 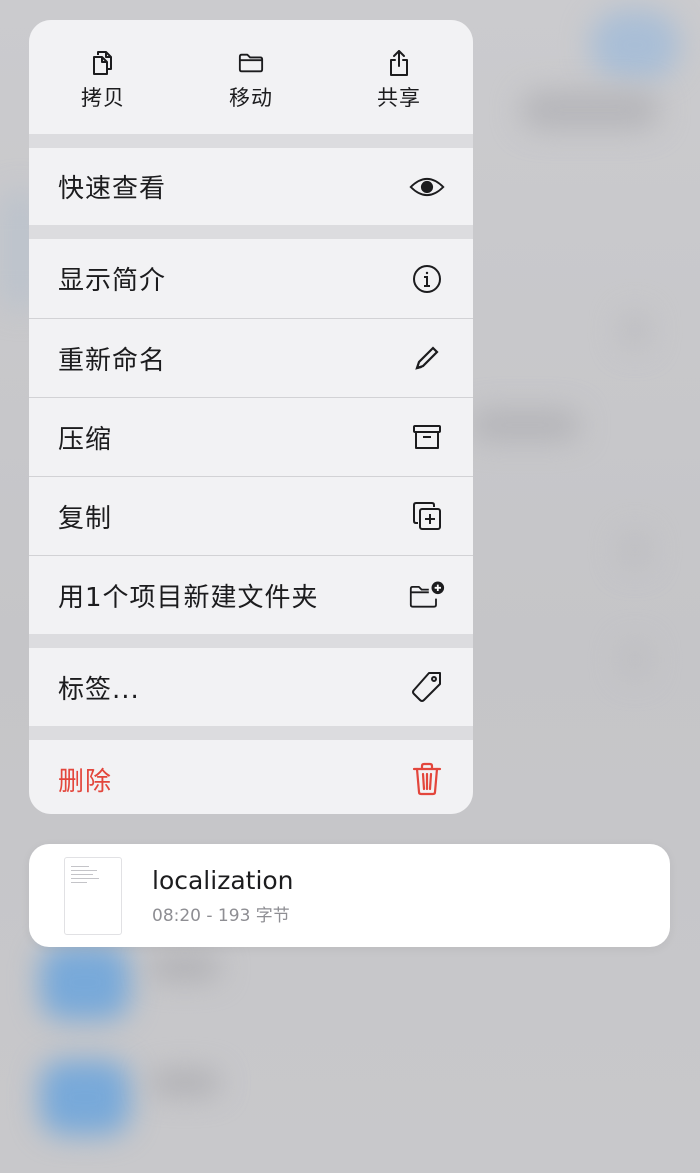 I want to click on quick-look-item: 快速查看, so click(x=251, y=186).